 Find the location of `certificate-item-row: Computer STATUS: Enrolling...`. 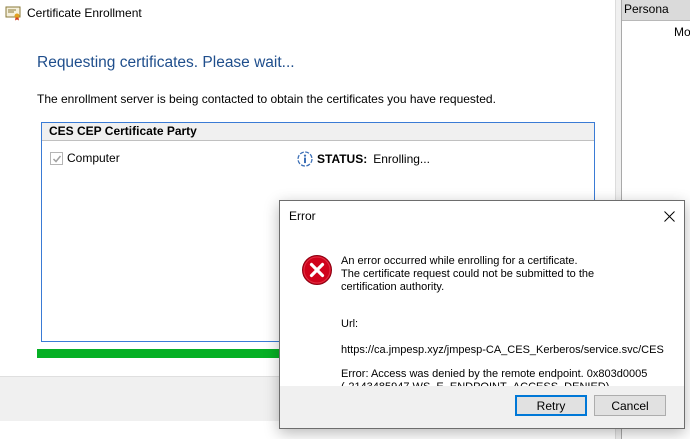

certificate-item-row: Computer STATUS: Enrolling... is located at coordinates (322, 159).